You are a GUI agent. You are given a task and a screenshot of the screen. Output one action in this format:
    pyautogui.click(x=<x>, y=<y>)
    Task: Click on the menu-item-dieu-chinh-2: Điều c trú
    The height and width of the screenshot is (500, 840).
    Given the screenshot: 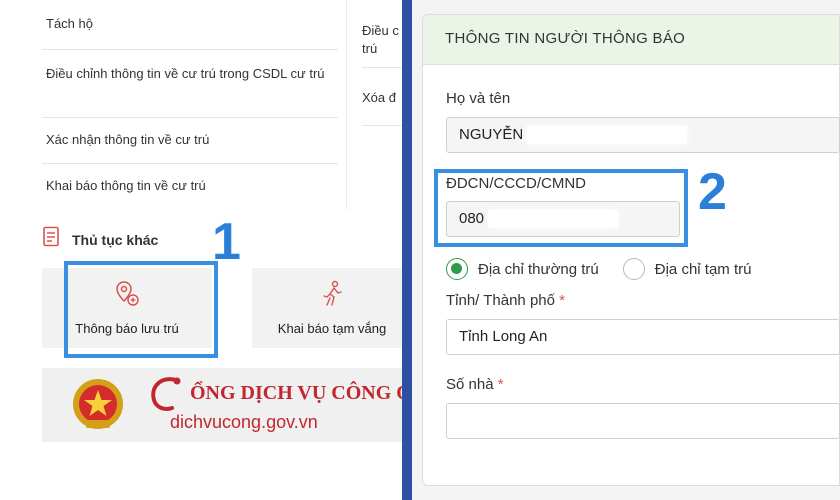 What is the action you would take?
    pyautogui.click(x=382, y=34)
    